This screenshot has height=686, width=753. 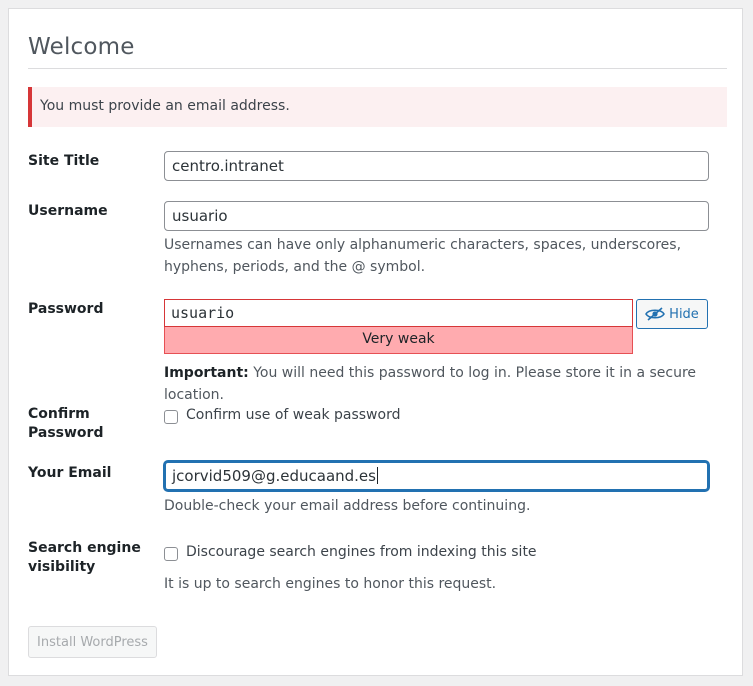 What do you see at coordinates (398, 313) in the screenshot?
I see `password-input: usuario` at bounding box center [398, 313].